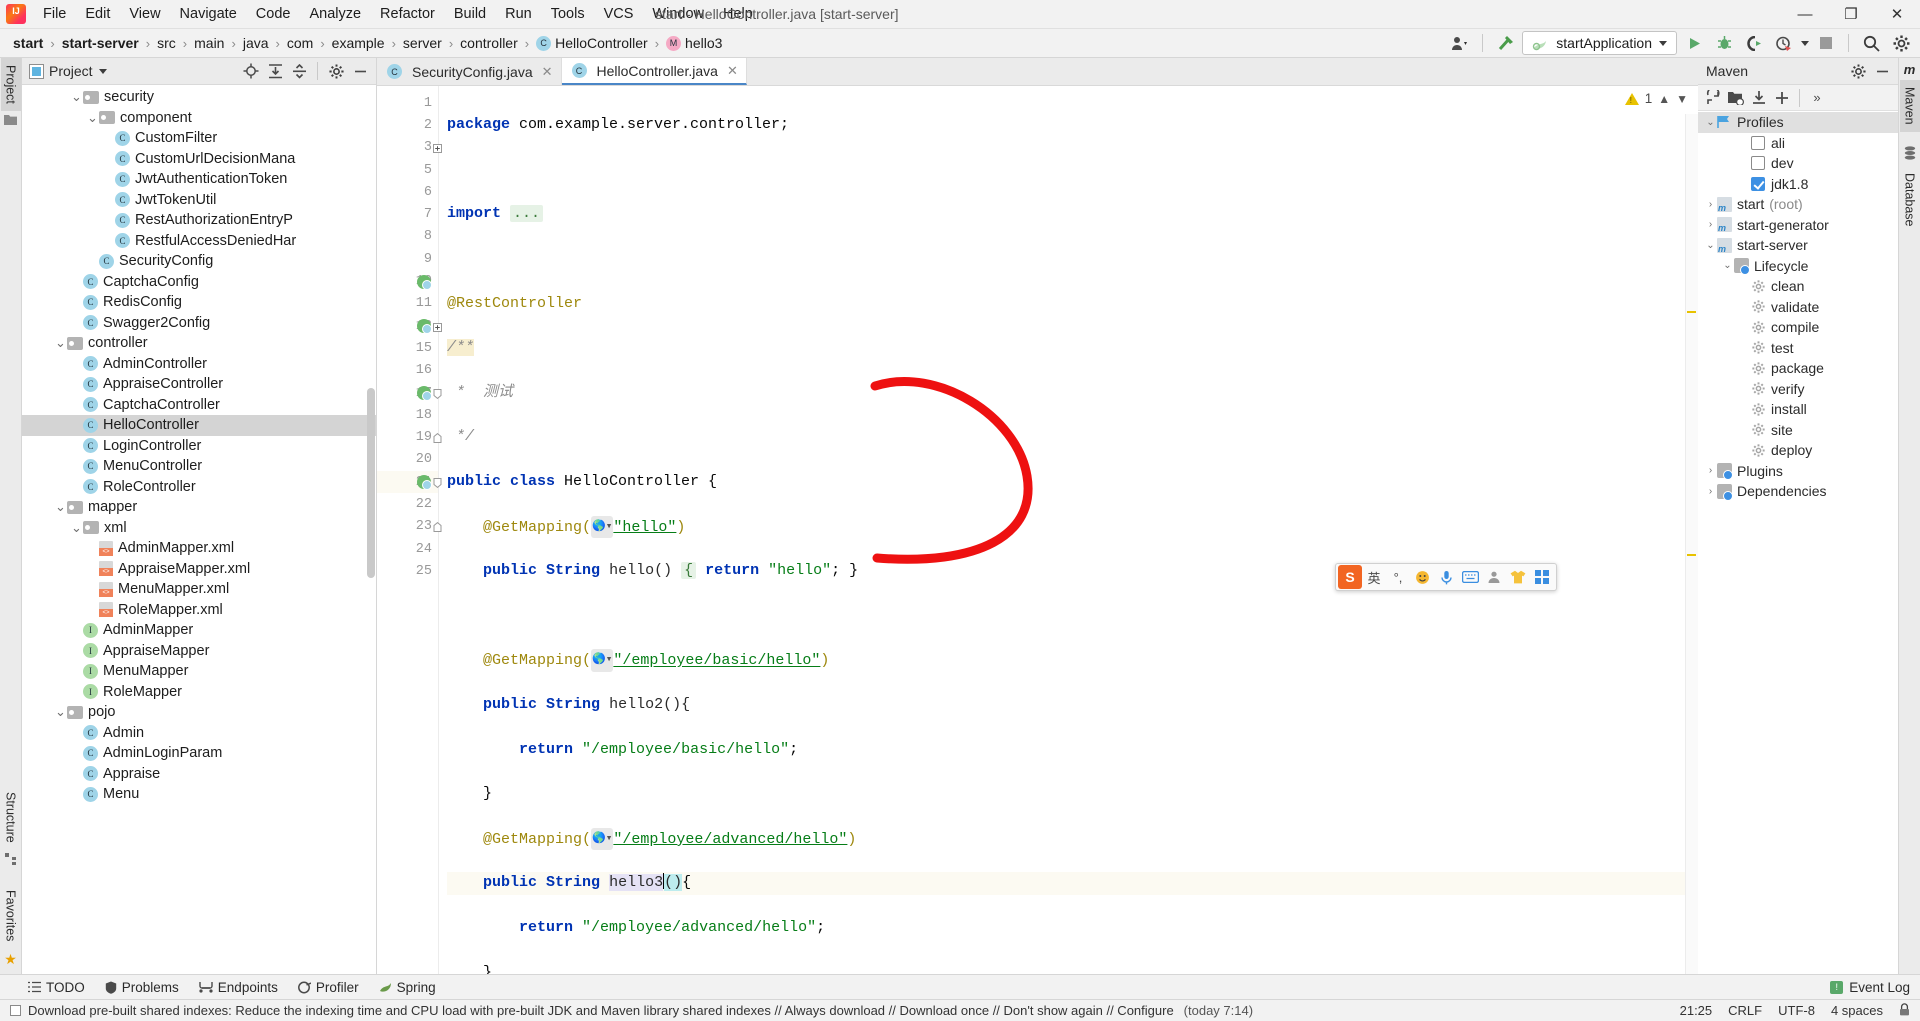 The width and height of the screenshot is (1920, 1021). Describe the element at coordinates (644, 527) in the screenshot. I see `mapping-path-1: "hello"` at that location.